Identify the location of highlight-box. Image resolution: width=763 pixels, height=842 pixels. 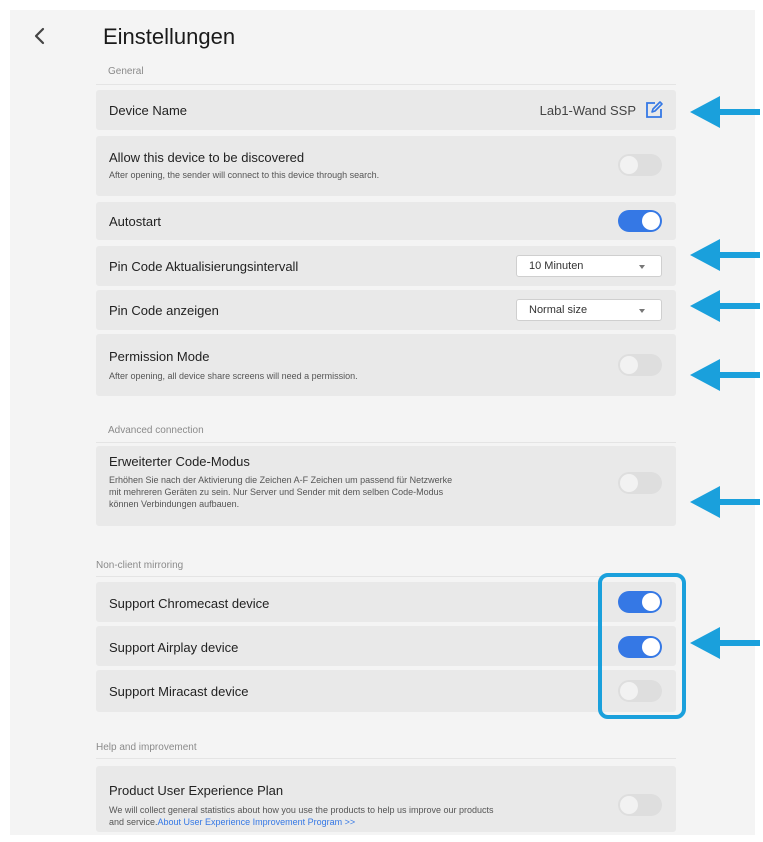
(642, 646).